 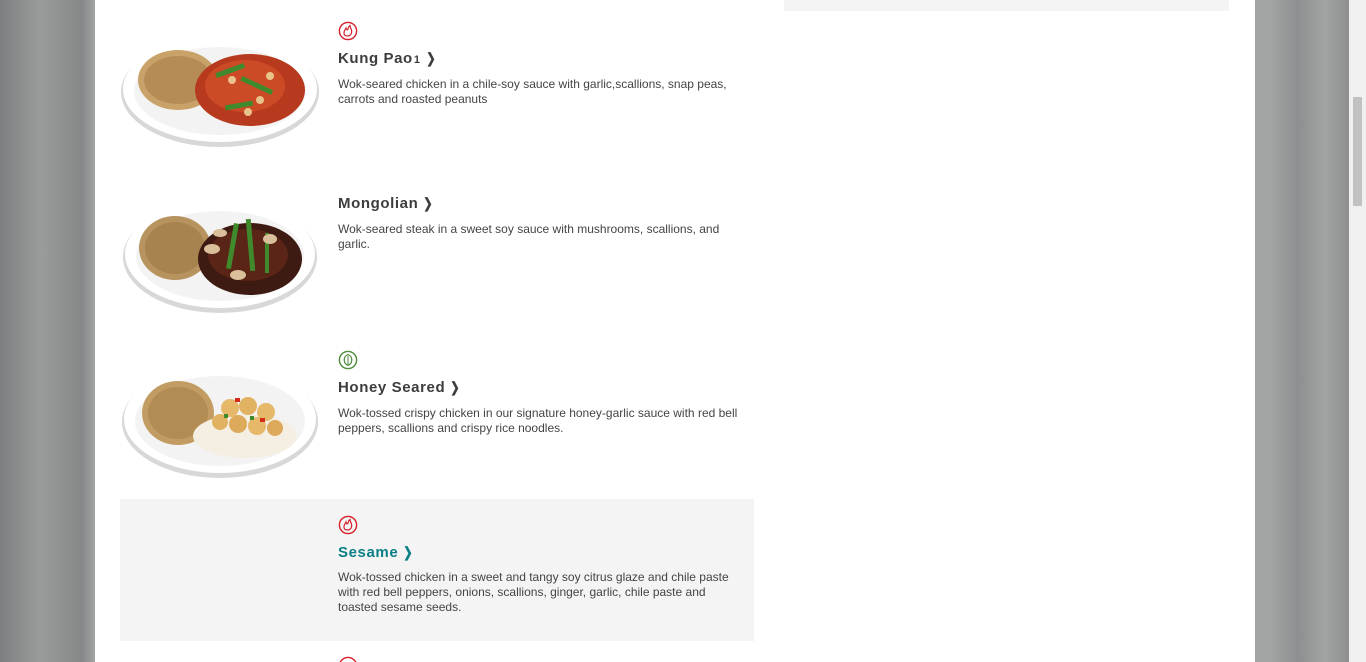 What do you see at coordinates (1357, 331) in the screenshot?
I see `vertical-scrollbar` at bounding box center [1357, 331].